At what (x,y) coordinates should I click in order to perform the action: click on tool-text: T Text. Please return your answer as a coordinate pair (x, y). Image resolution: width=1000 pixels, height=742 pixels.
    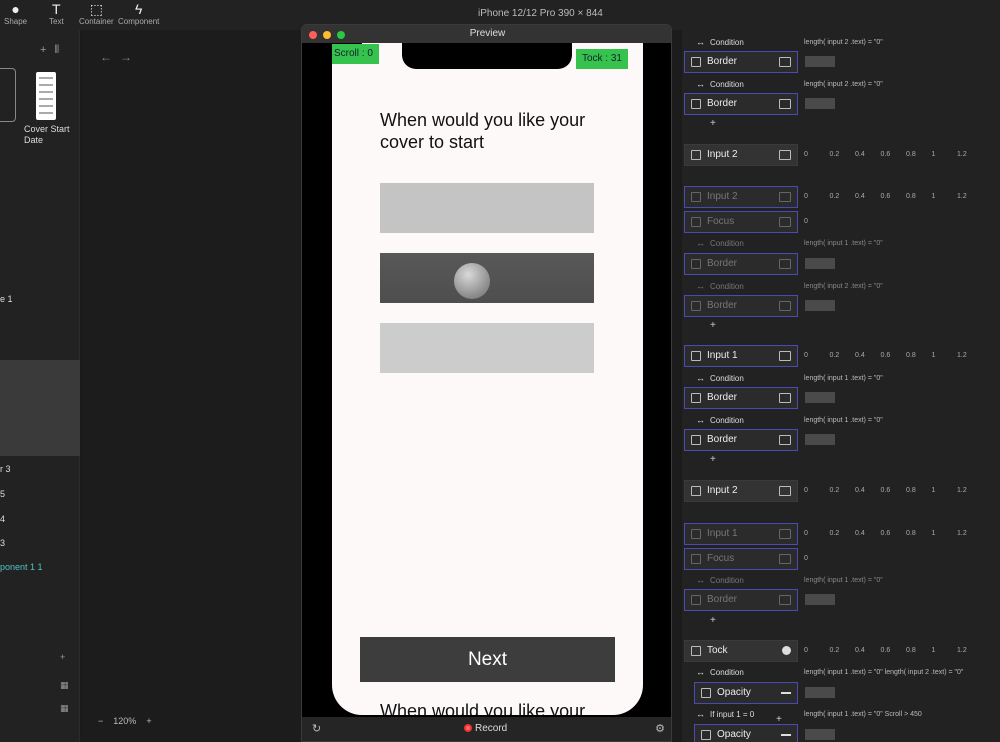
    Looking at the image, I should click on (56, 13).